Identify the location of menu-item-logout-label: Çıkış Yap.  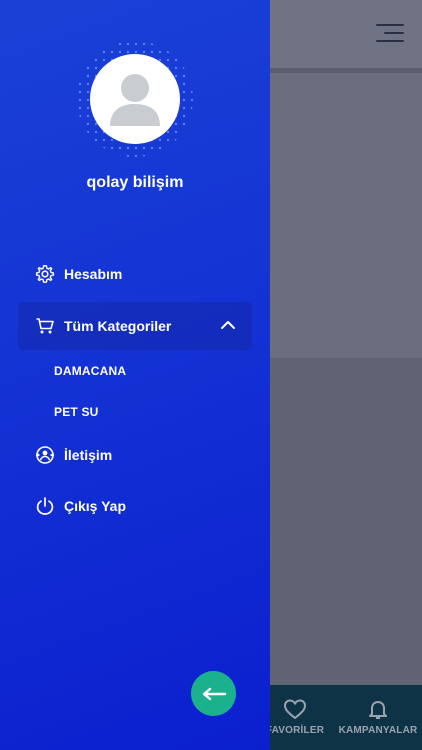
(95, 506).